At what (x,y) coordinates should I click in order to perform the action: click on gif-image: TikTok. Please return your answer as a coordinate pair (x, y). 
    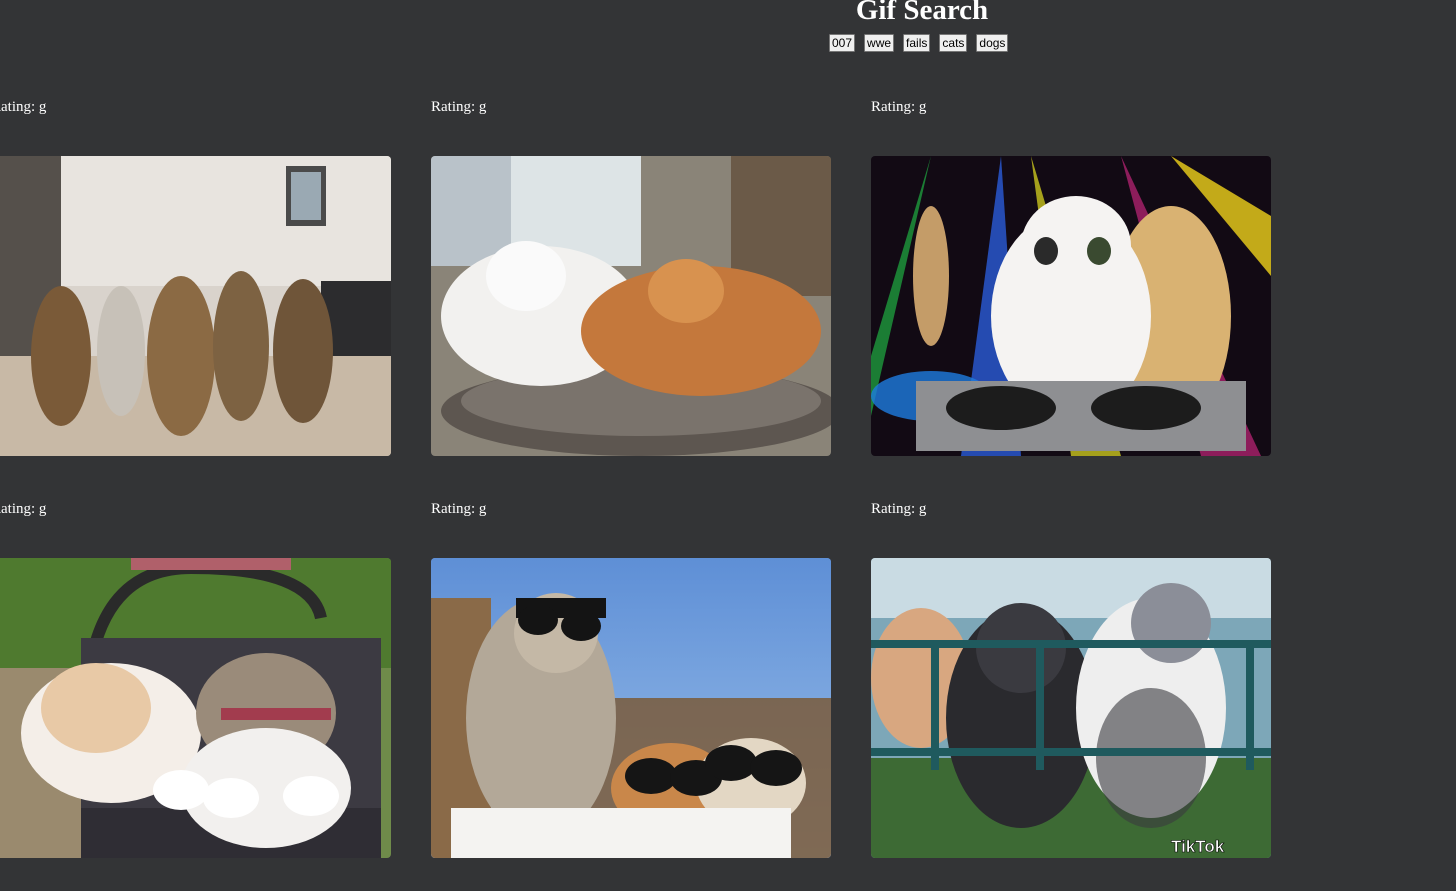
    Looking at the image, I should click on (1071, 708).